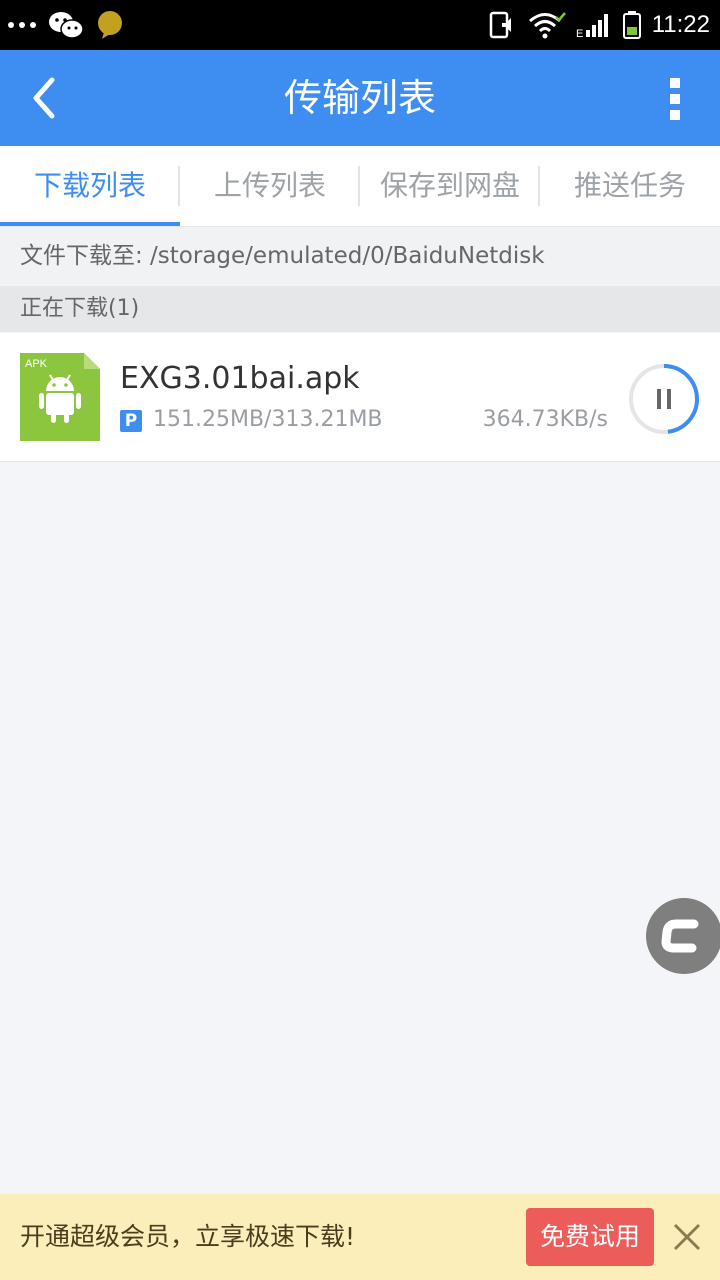 This screenshot has width=720, height=1280. I want to click on free-trial-button: 免费试用, so click(590, 1237).